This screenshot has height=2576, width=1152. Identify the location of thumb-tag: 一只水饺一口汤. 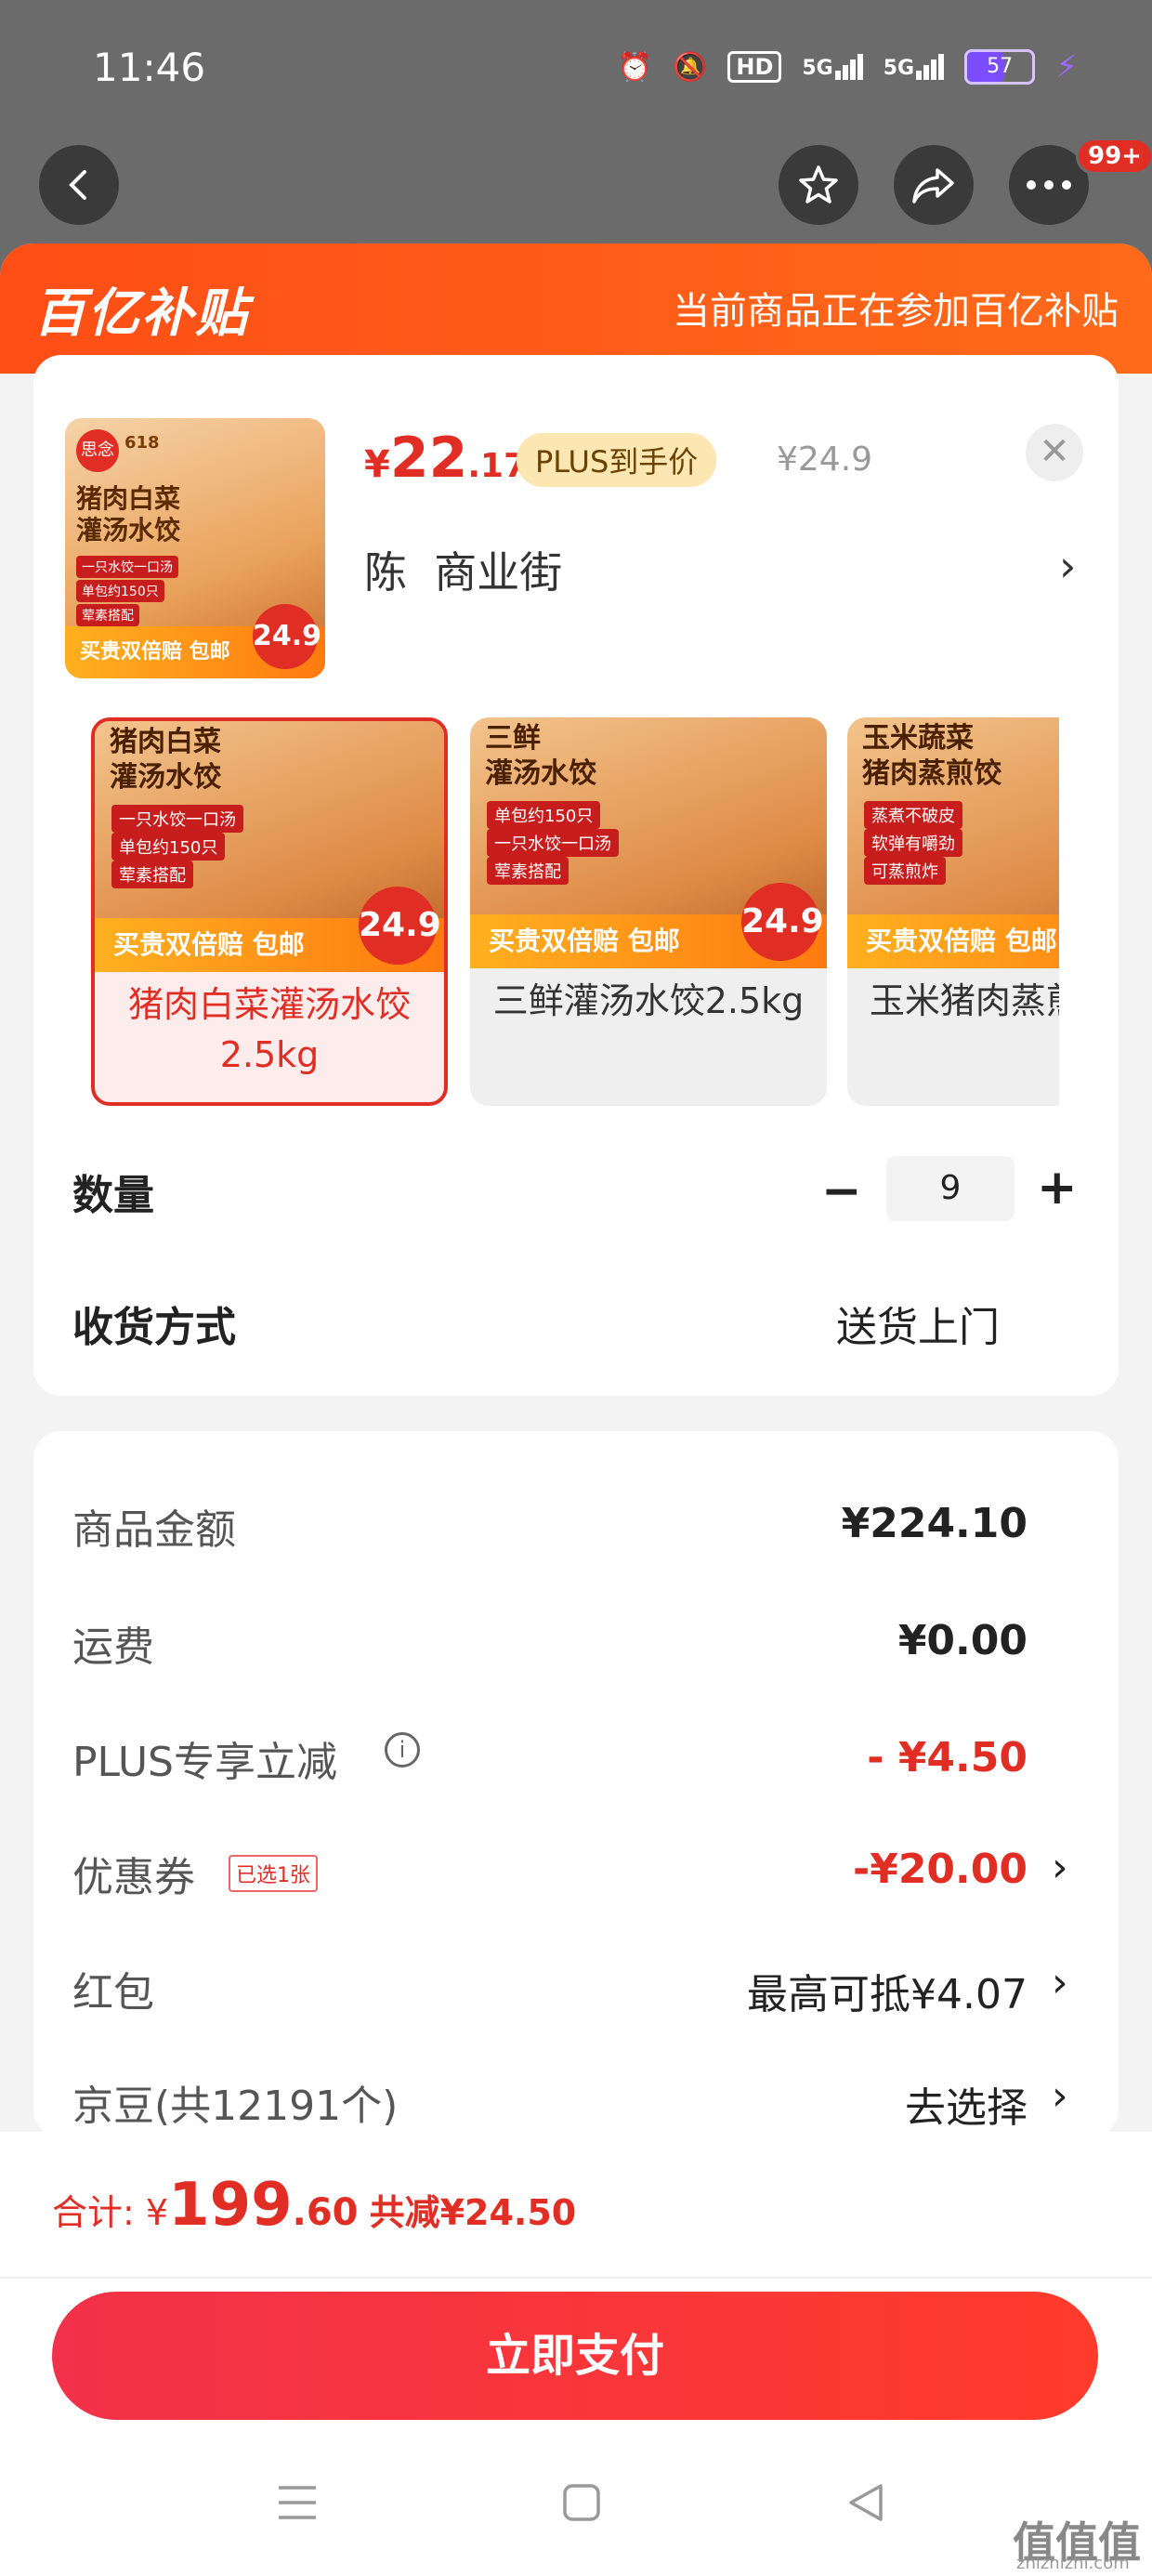
(127, 567).